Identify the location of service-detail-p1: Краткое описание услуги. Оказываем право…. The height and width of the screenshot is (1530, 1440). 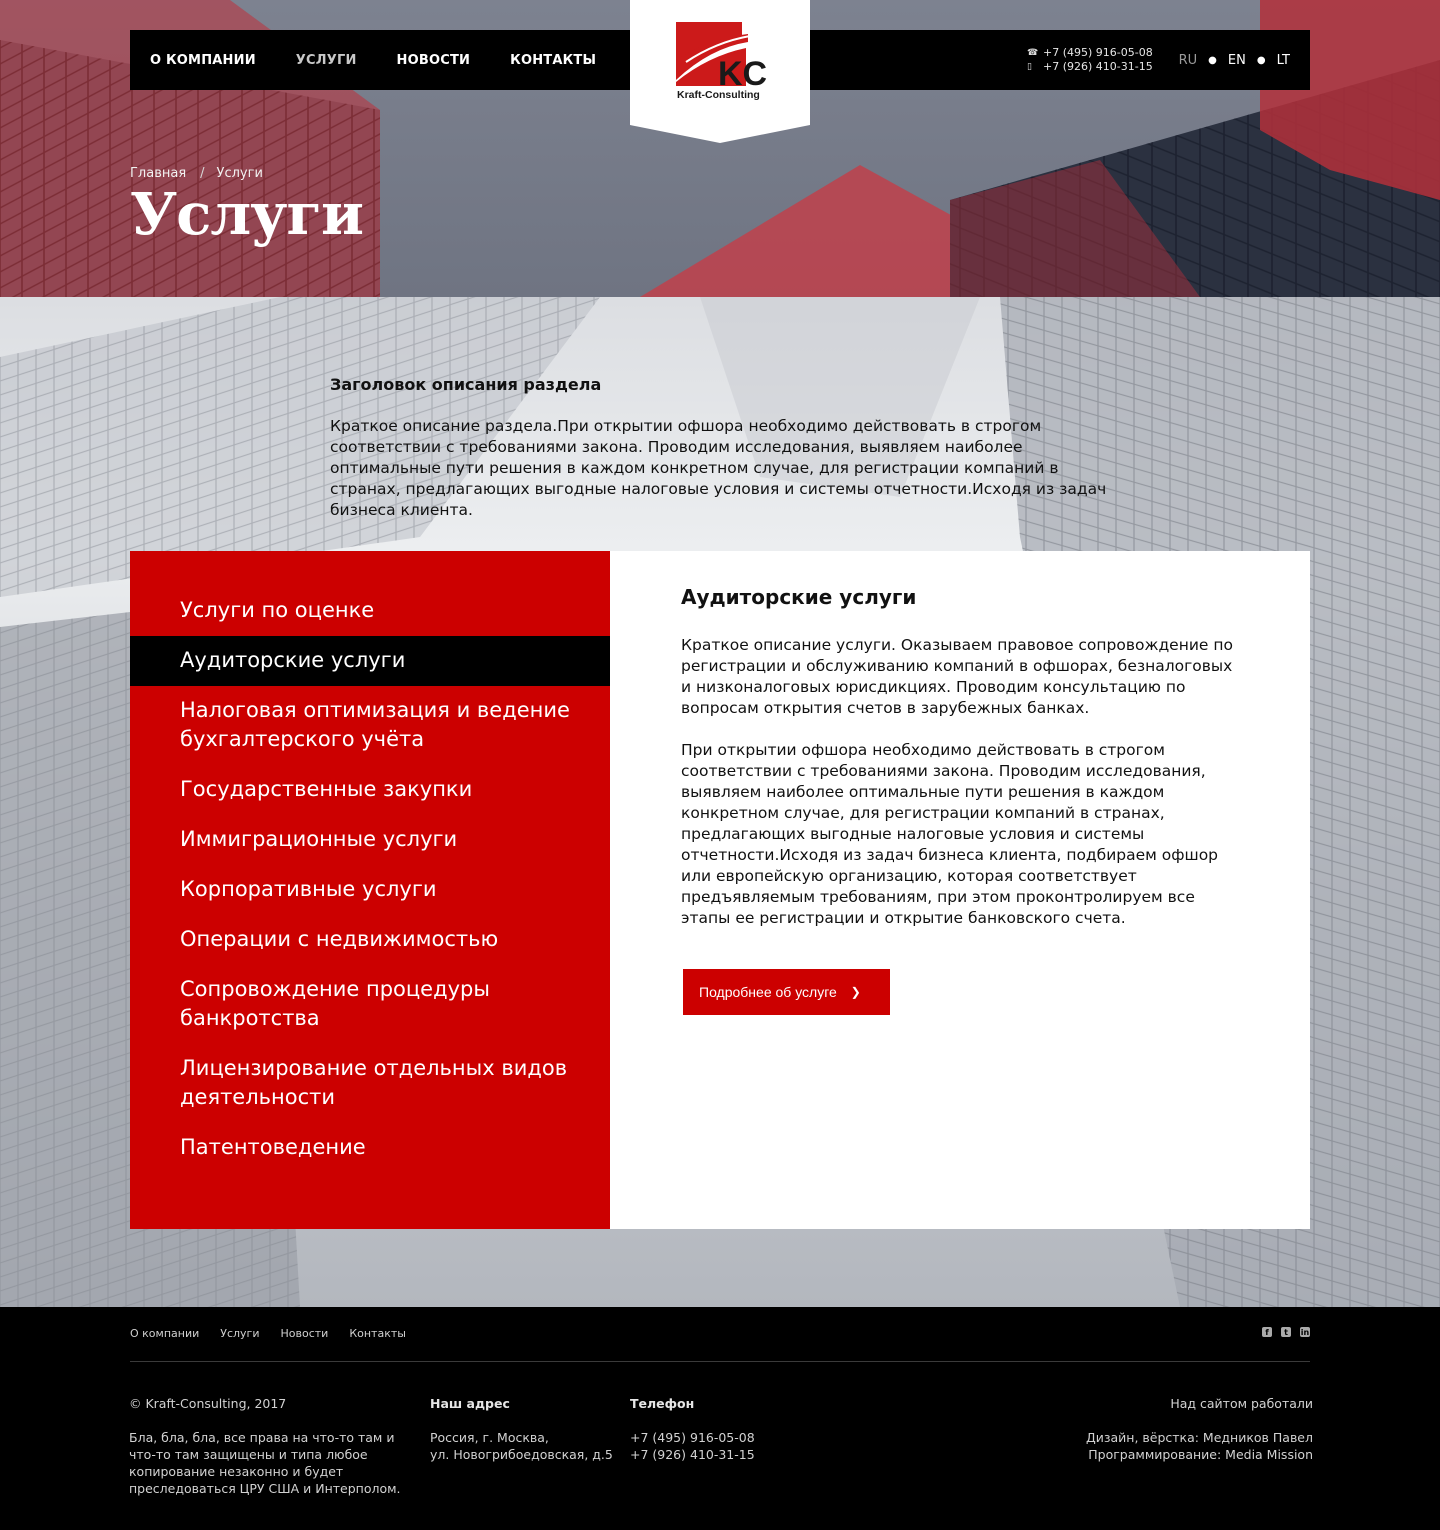
(957, 676).